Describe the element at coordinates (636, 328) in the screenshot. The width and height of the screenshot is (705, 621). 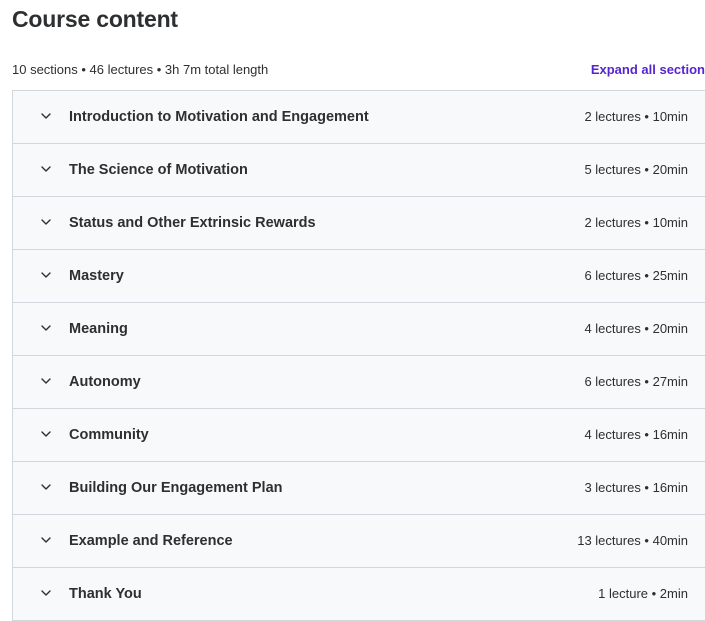
I see `section-meta: 4 lectures • 20min` at that location.